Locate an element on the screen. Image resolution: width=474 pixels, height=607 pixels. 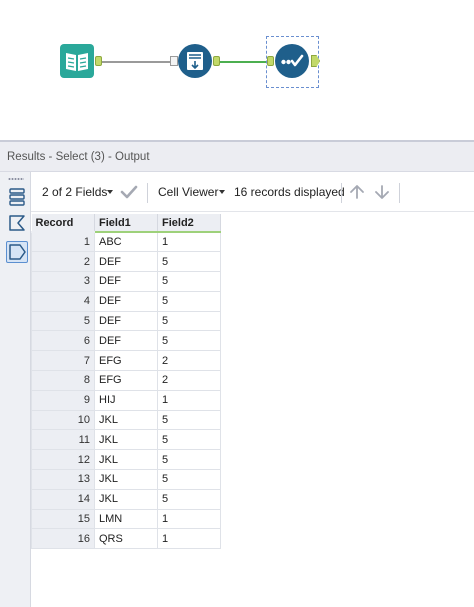
column-header: Record is located at coordinates (63, 223).